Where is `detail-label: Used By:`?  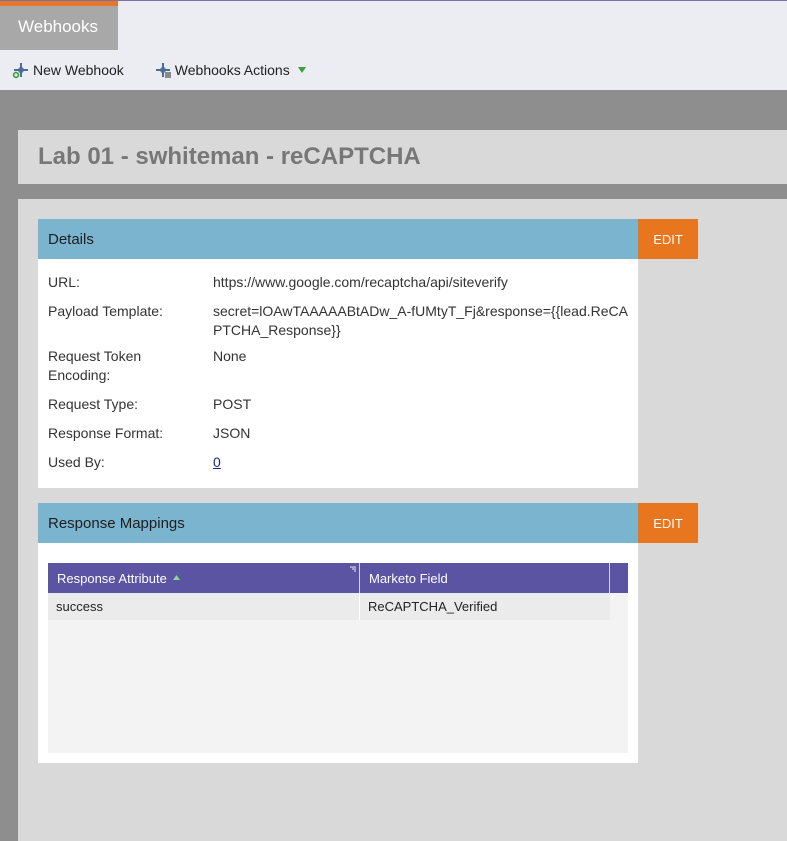 detail-label: Used By: is located at coordinates (76, 462).